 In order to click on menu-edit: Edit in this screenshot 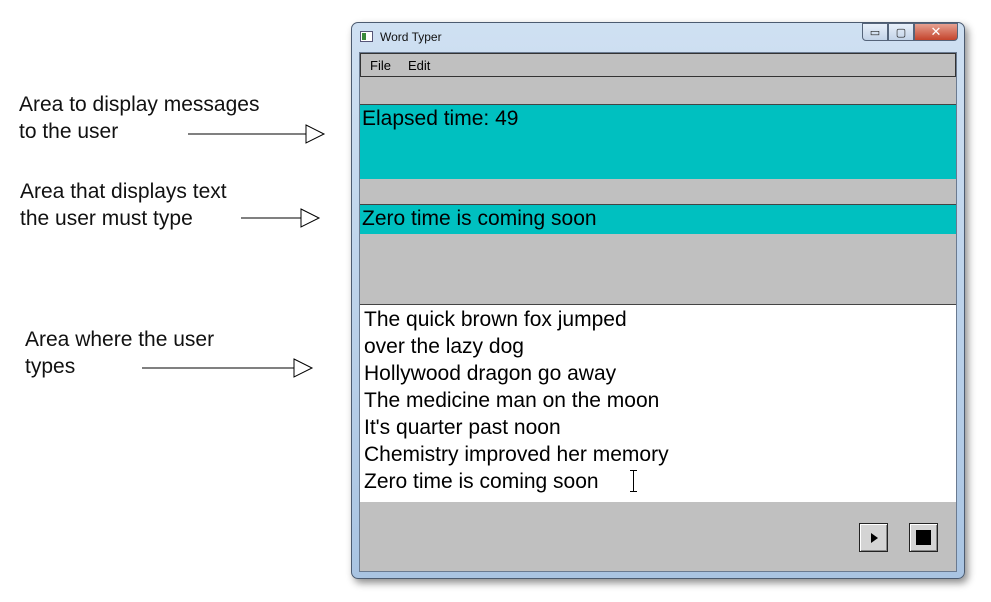, I will do `click(419, 65)`.